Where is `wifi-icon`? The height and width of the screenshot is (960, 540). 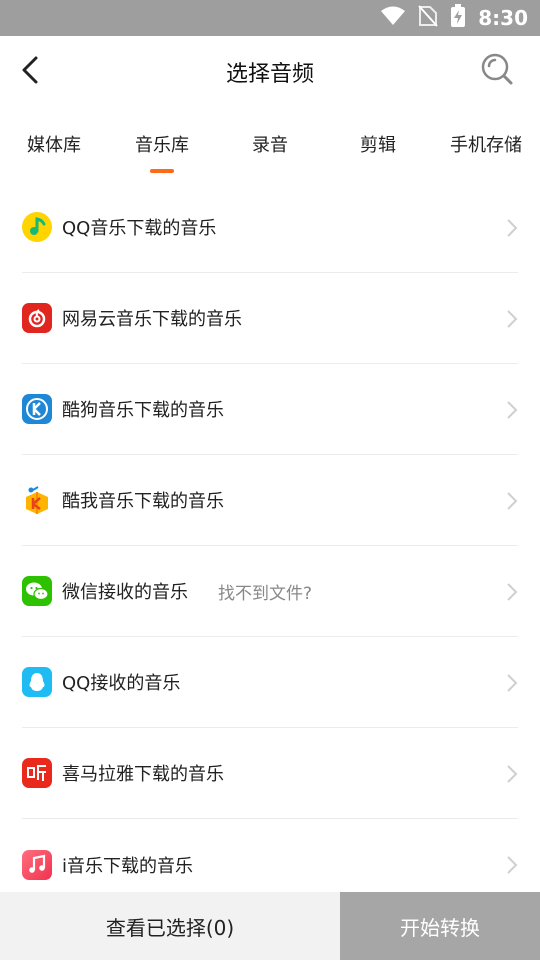 wifi-icon is located at coordinates (393, 18).